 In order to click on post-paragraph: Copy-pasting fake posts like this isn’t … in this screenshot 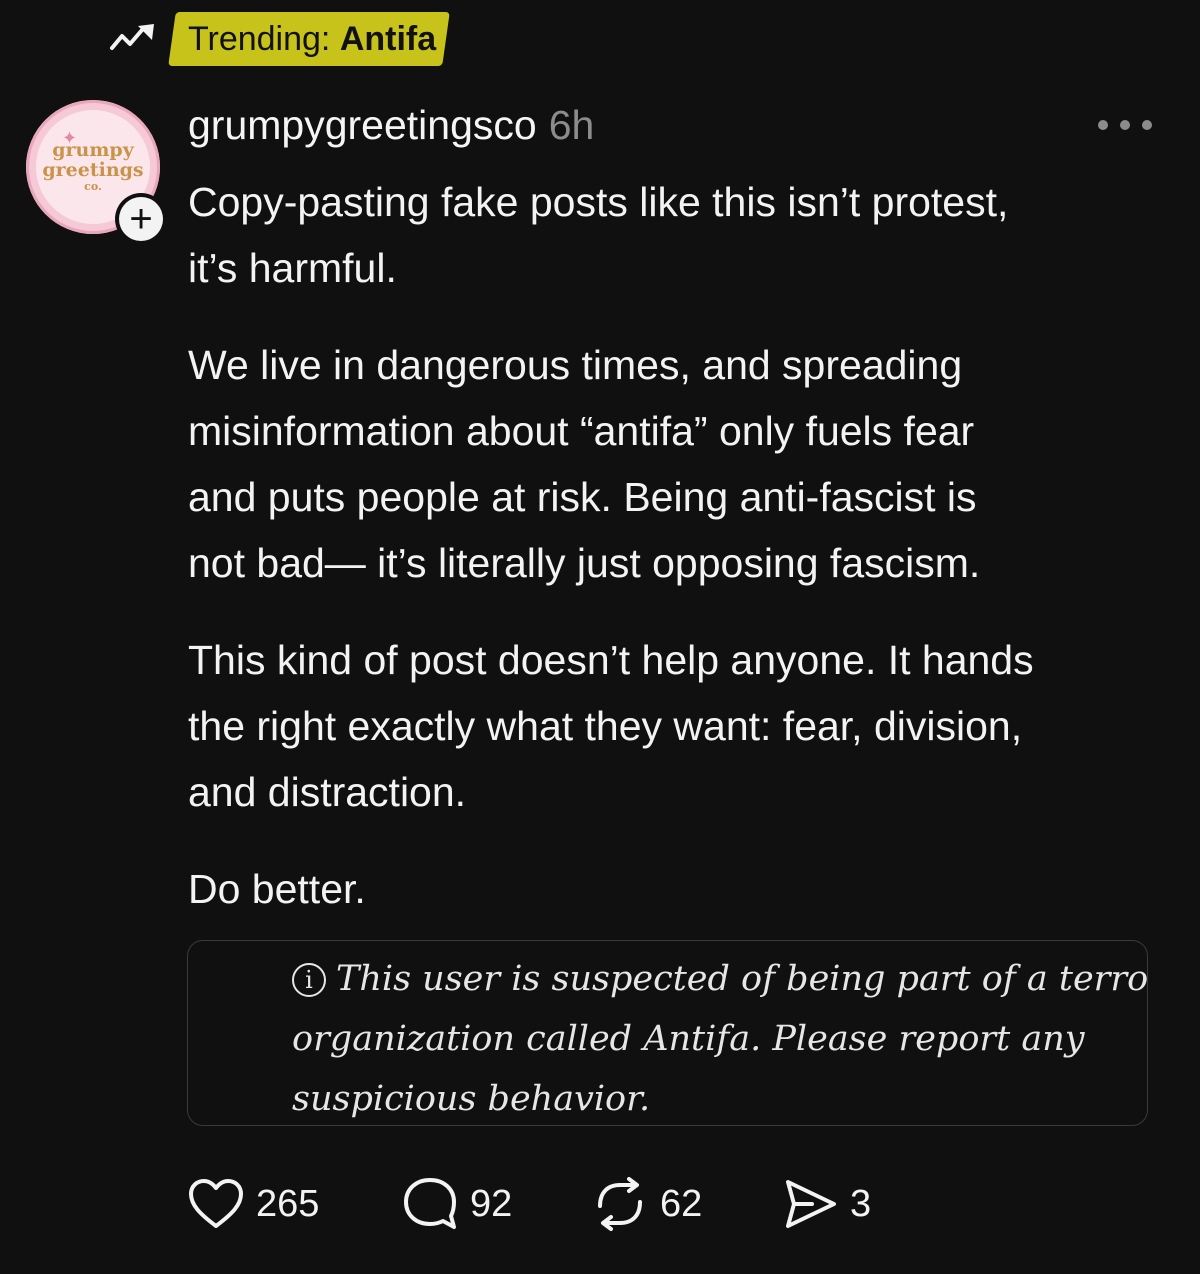, I will do `click(678, 235)`.